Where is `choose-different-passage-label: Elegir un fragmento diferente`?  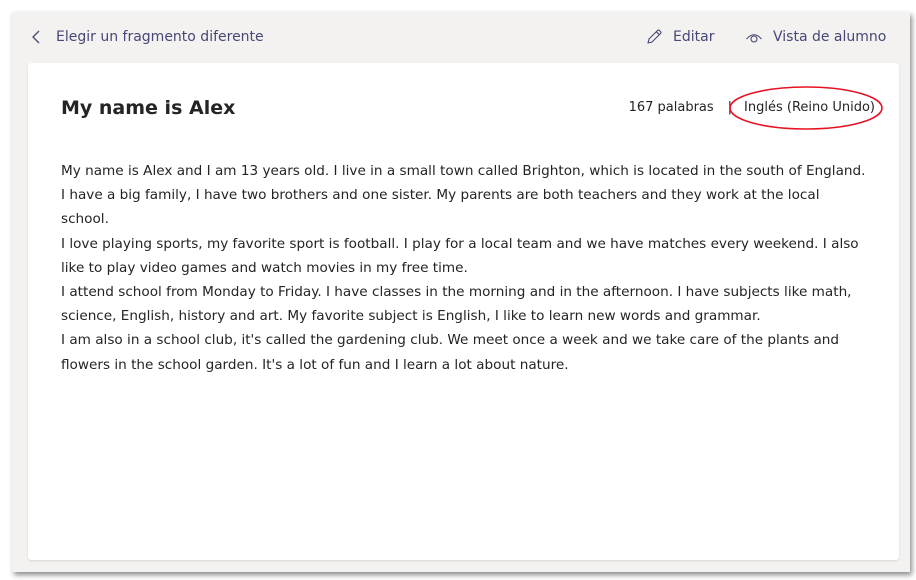
choose-different-passage-label: Elegir un fragmento diferente is located at coordinates (160, 37).